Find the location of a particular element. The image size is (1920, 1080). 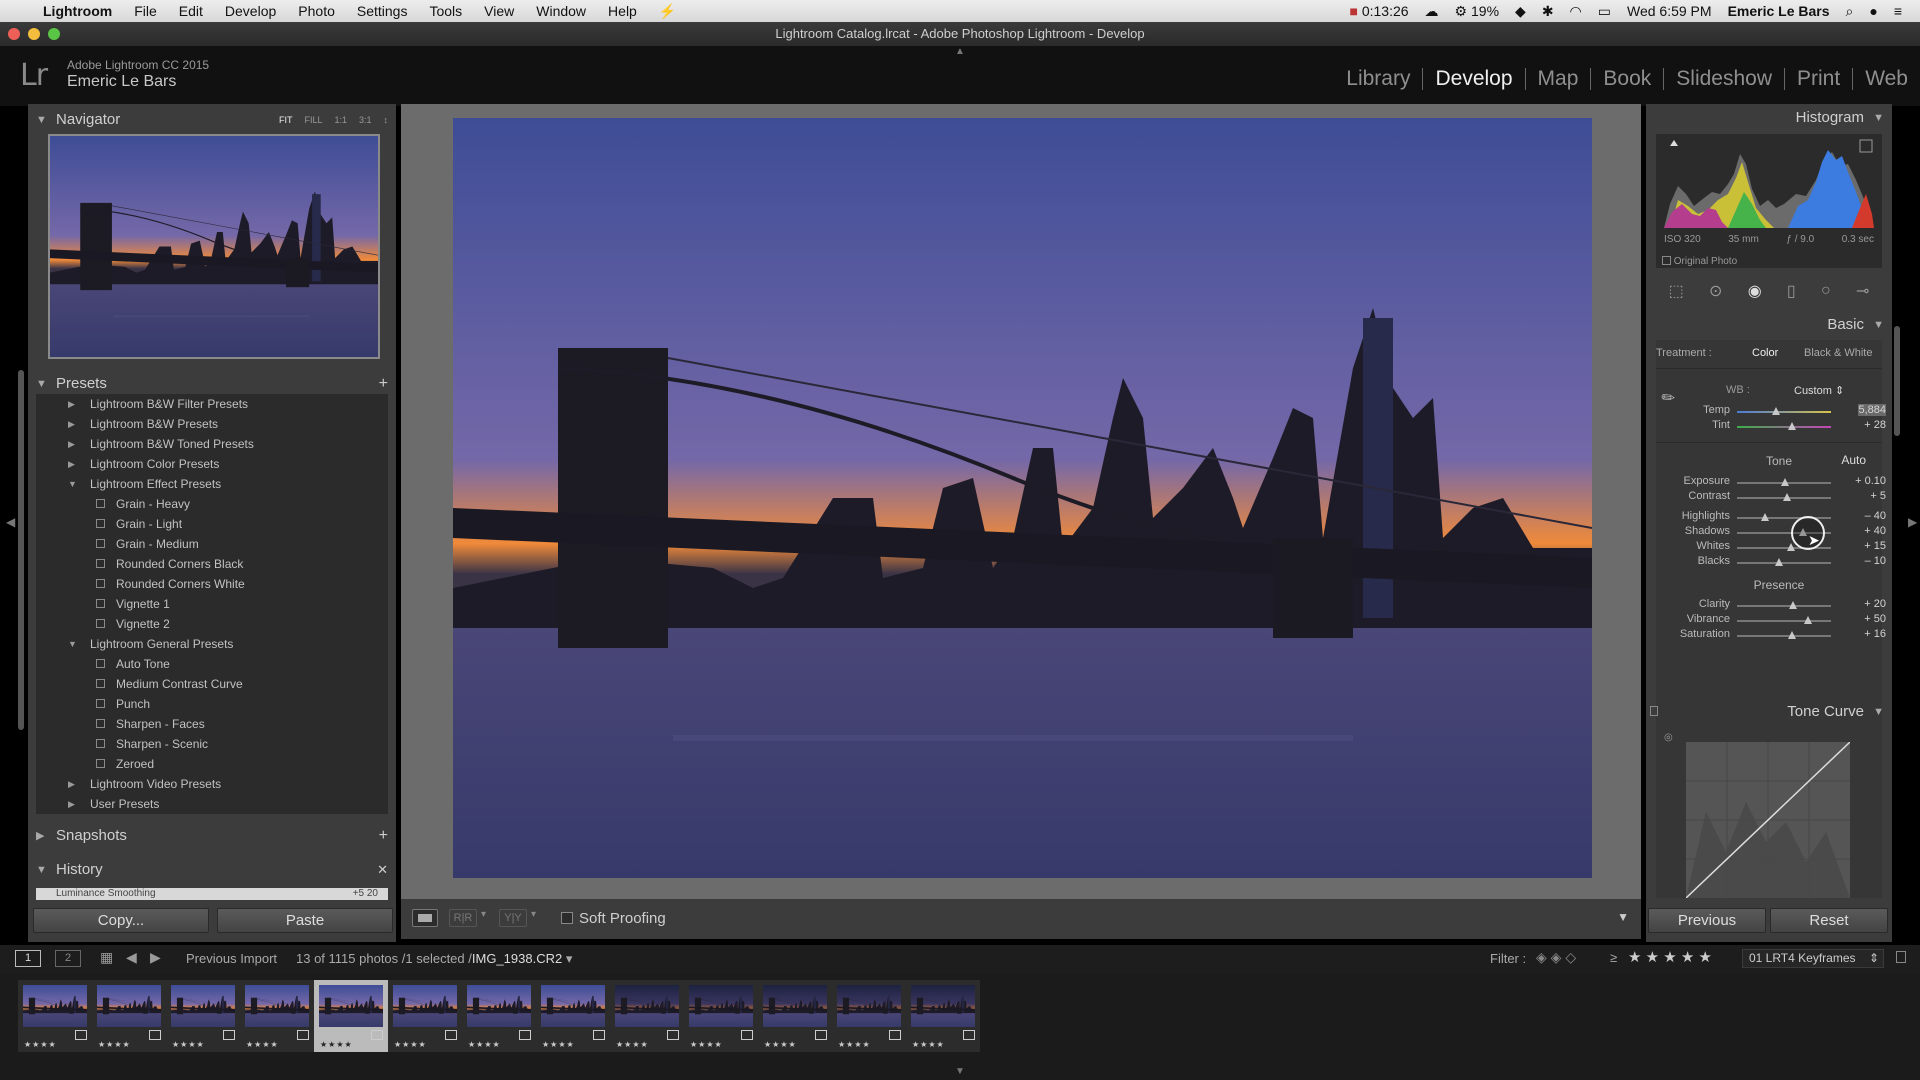

menu-window: Window is located at coordinates (561, 11).